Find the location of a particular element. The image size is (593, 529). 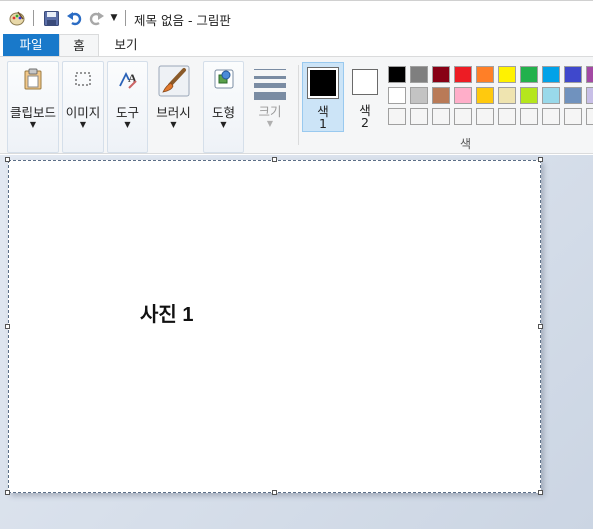

image-label: 이미지 is located at coordinates (83, 112).